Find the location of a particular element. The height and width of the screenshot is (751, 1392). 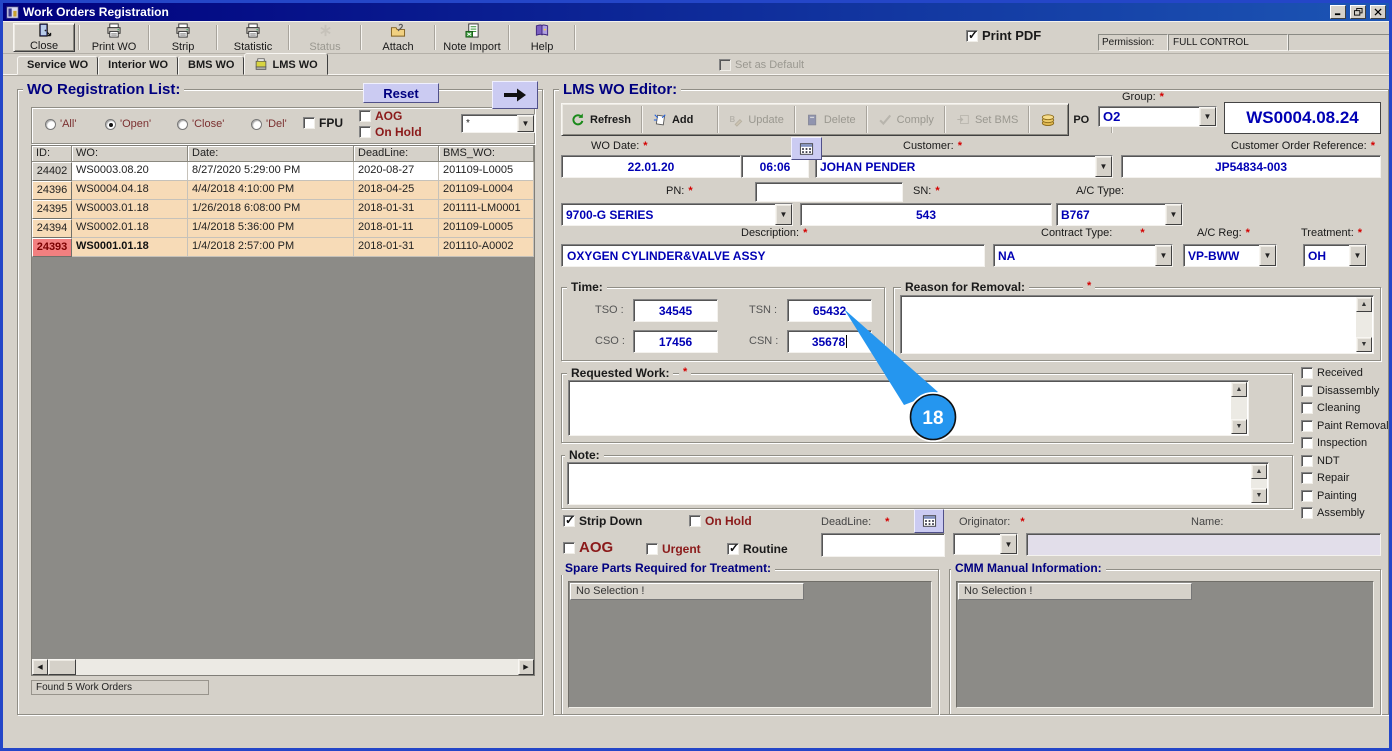

deadline-calendar-button is located at coordinates (929, 521).